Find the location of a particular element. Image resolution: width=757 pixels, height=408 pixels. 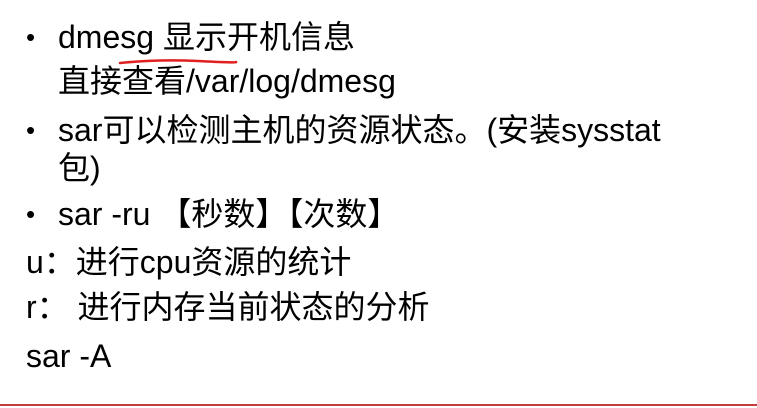

sar-a-line: sar -A is located at coordinates (69, 356).